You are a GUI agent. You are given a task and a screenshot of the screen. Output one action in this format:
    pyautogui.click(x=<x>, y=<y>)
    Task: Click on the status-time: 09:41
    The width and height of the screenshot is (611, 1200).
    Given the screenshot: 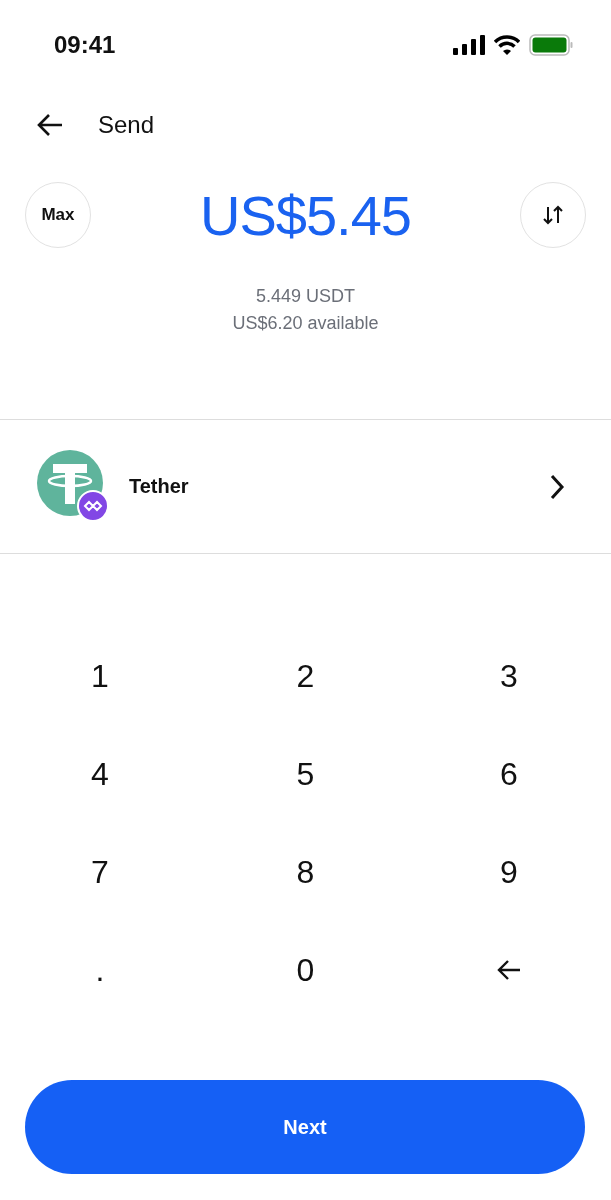 What is the action you would take?
    pyautogui.click(x=85, y=45)
    